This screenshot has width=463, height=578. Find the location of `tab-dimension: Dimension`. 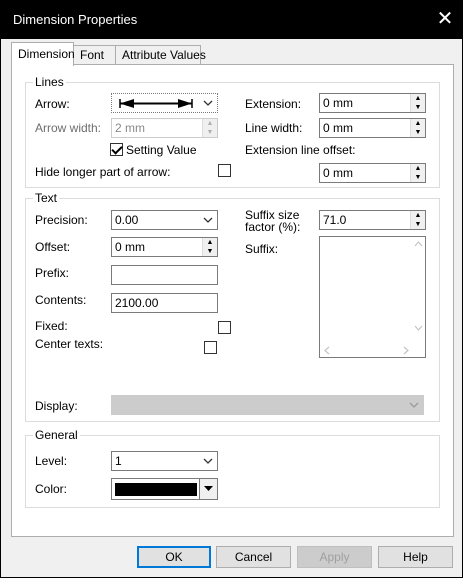

tab-dimension: Dimension is located at coordinates (43, 54).